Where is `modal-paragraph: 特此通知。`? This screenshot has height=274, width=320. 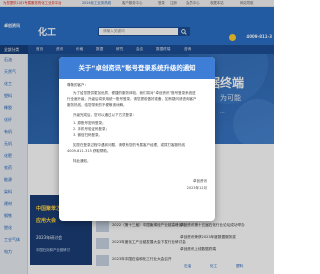
modal-paragraph: 特此通知。 is located at coordinates (82, 161).